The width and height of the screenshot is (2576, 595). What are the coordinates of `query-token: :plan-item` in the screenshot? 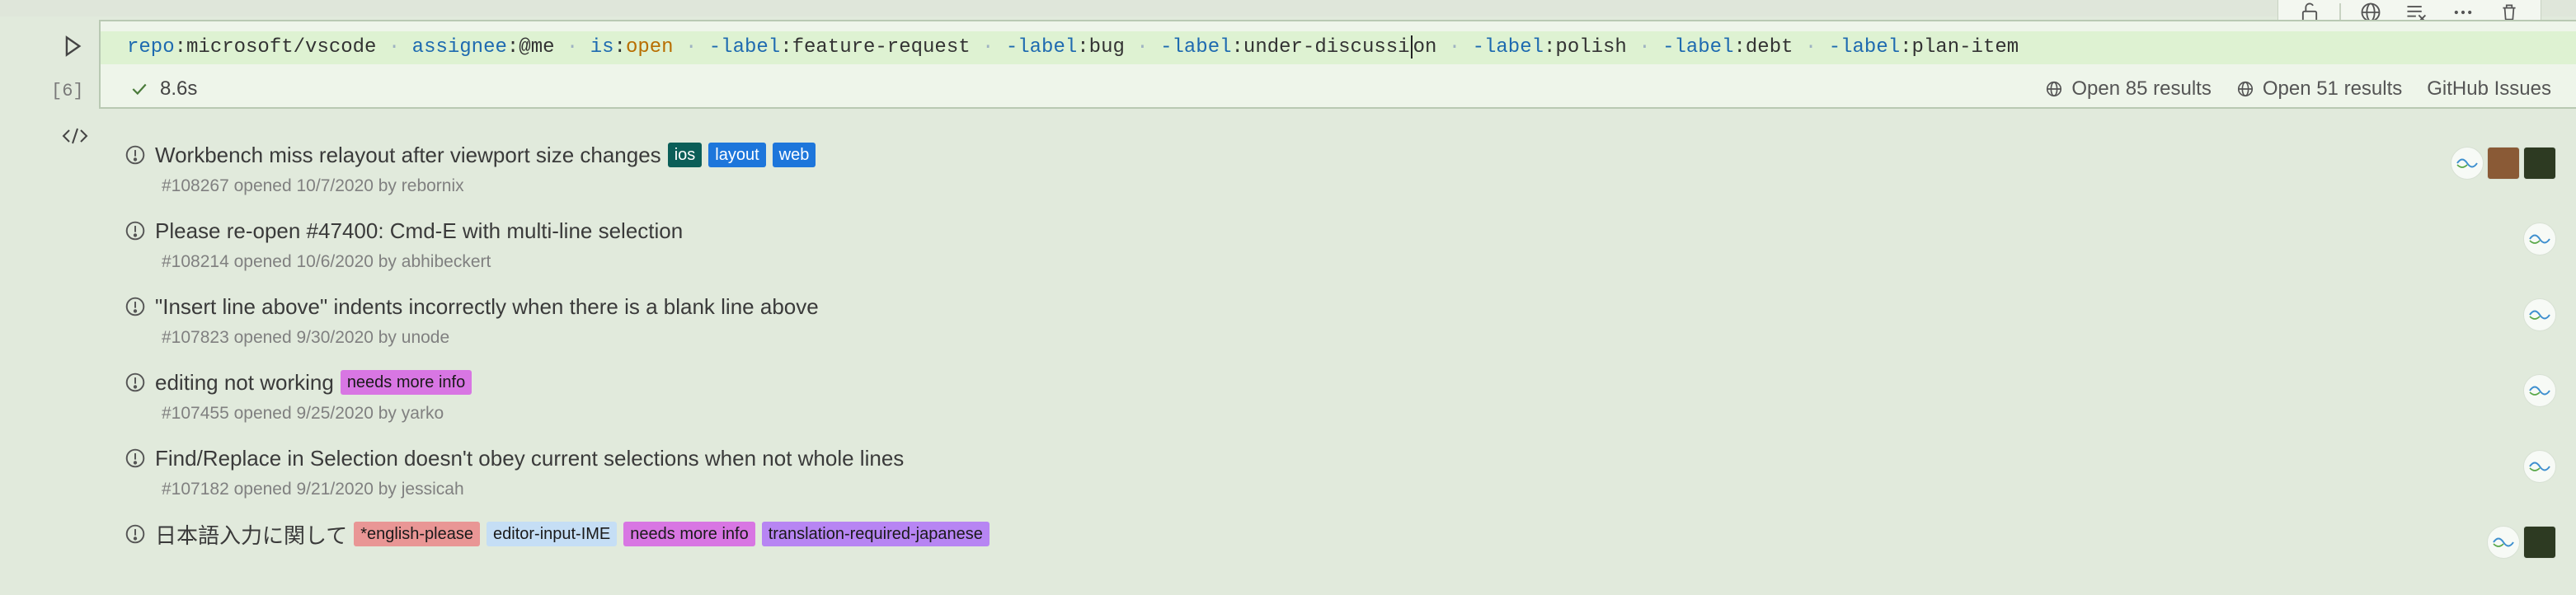 It's located at (1959, 47).